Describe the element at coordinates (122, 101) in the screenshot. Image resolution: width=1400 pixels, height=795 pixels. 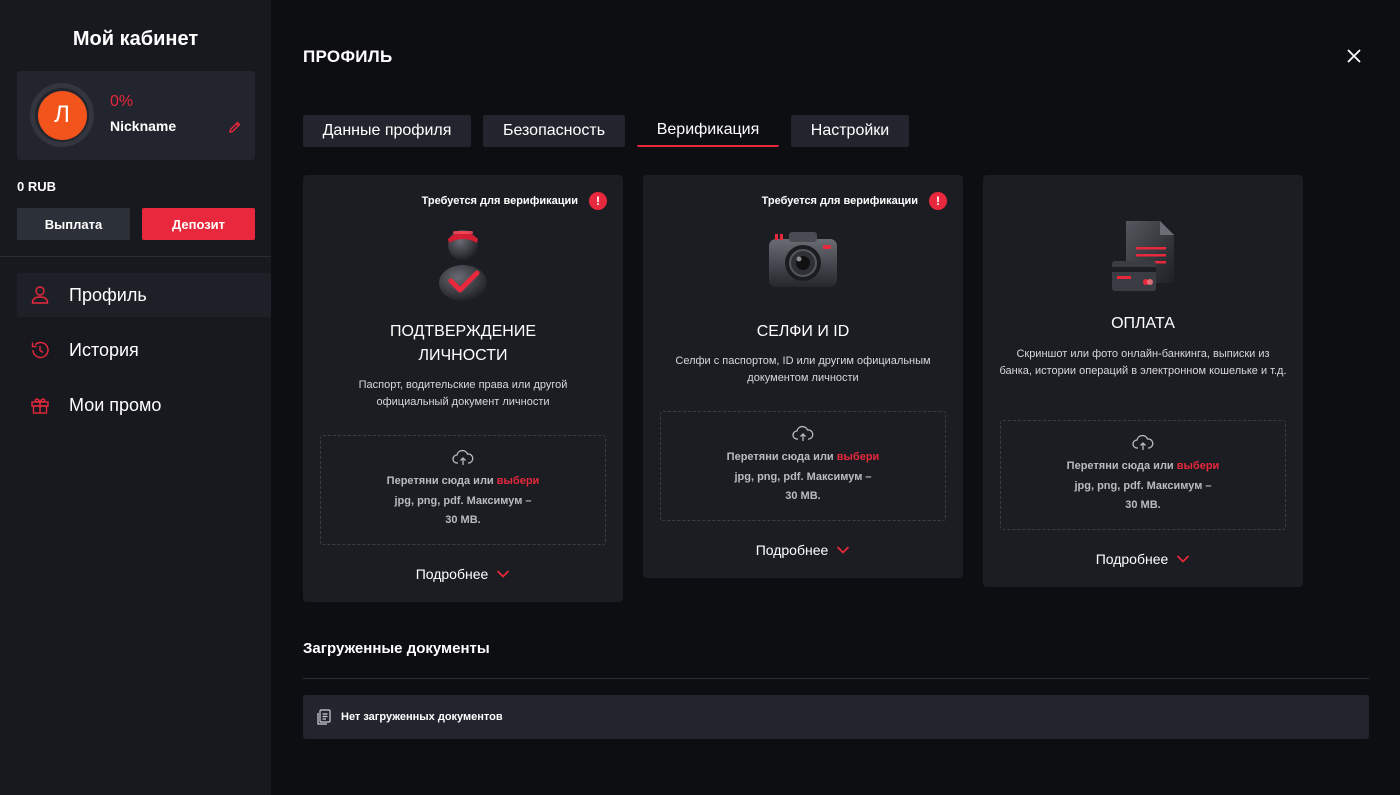
I see `profile-progress: 0%` at that location.